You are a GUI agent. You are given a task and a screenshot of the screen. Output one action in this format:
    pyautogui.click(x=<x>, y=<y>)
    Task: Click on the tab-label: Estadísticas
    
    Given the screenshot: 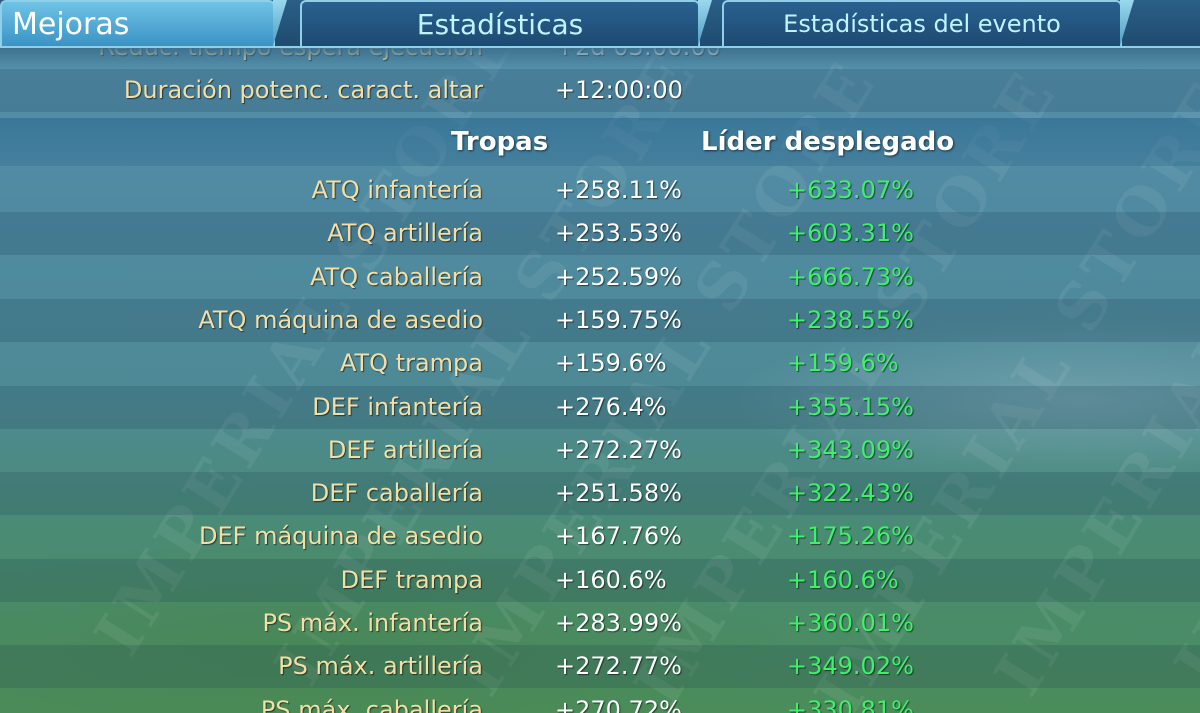 What is the action you would take?
    pyautogui.click(x=500, y=24)
    